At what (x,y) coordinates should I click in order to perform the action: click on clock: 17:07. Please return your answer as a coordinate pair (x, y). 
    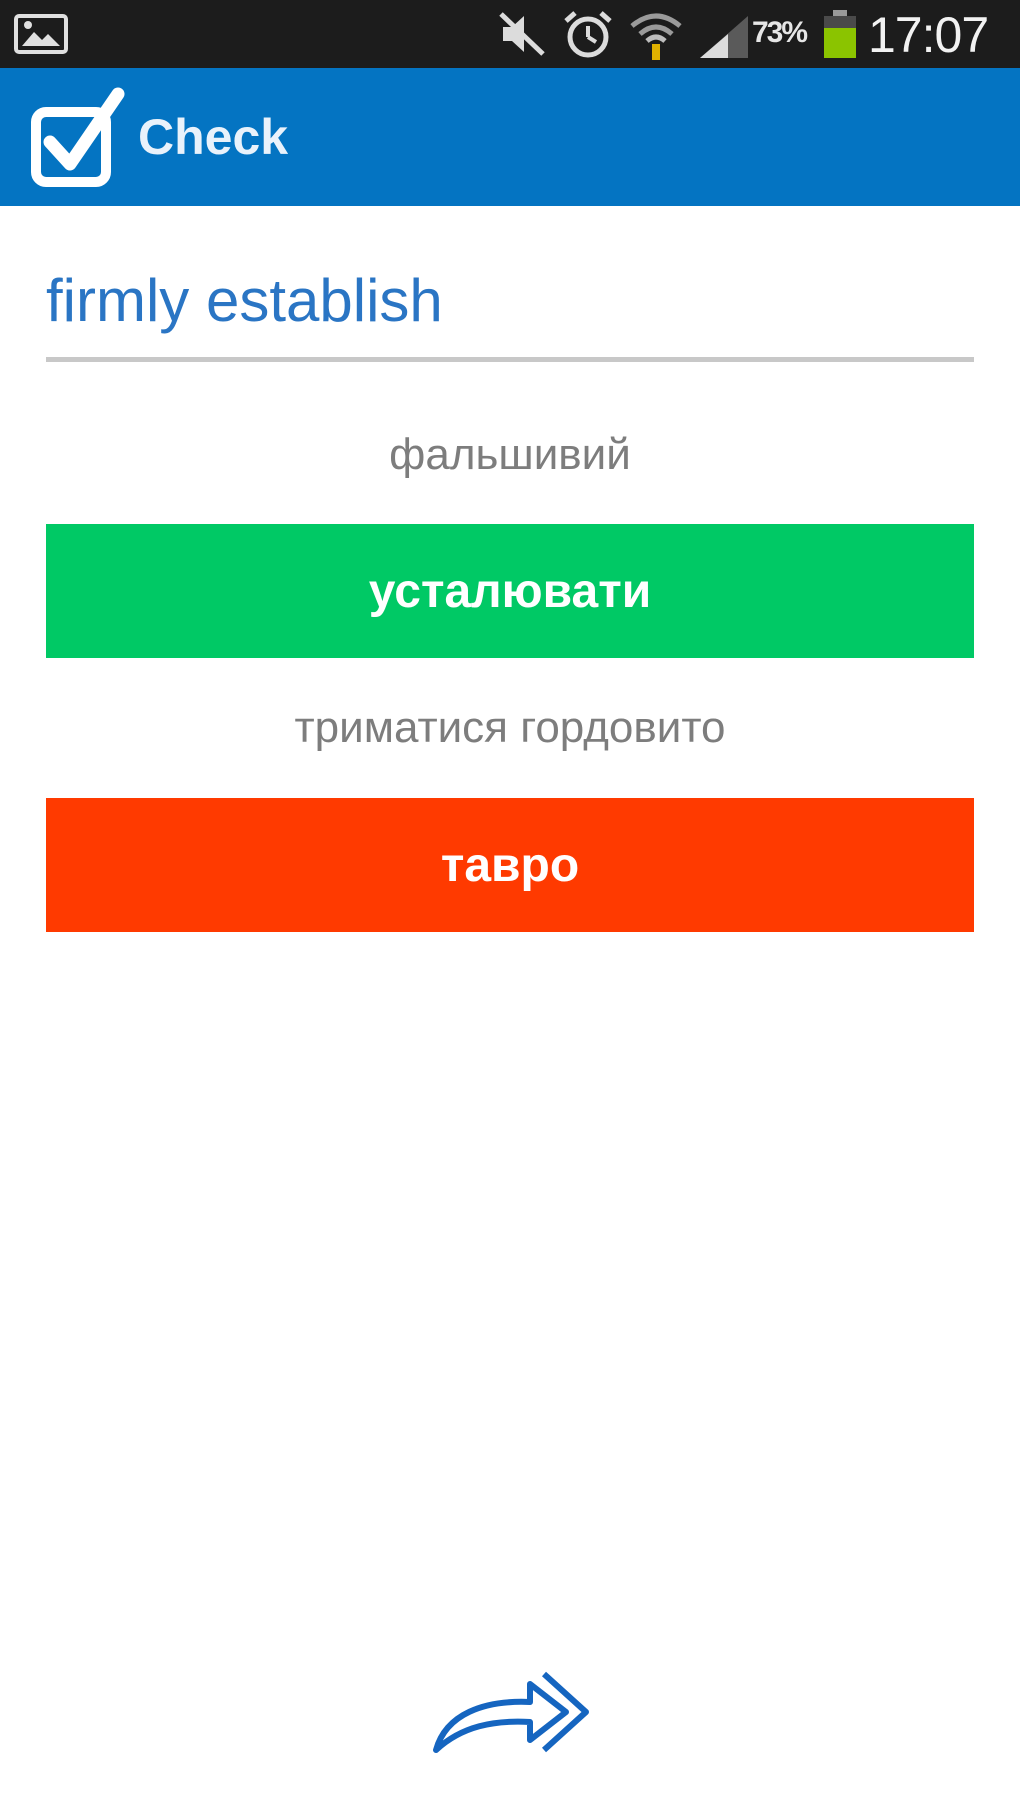
    Looking at the image, I should click on (928, 35).